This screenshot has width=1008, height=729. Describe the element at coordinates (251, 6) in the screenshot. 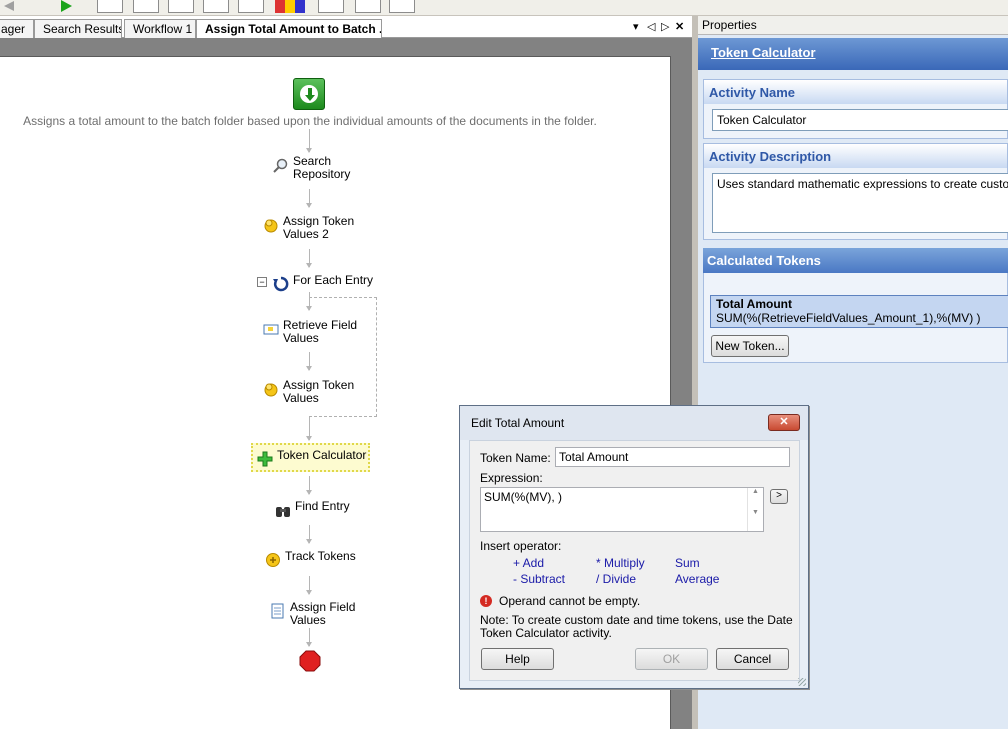

I see `toolbar-cancel-icon` at that location.